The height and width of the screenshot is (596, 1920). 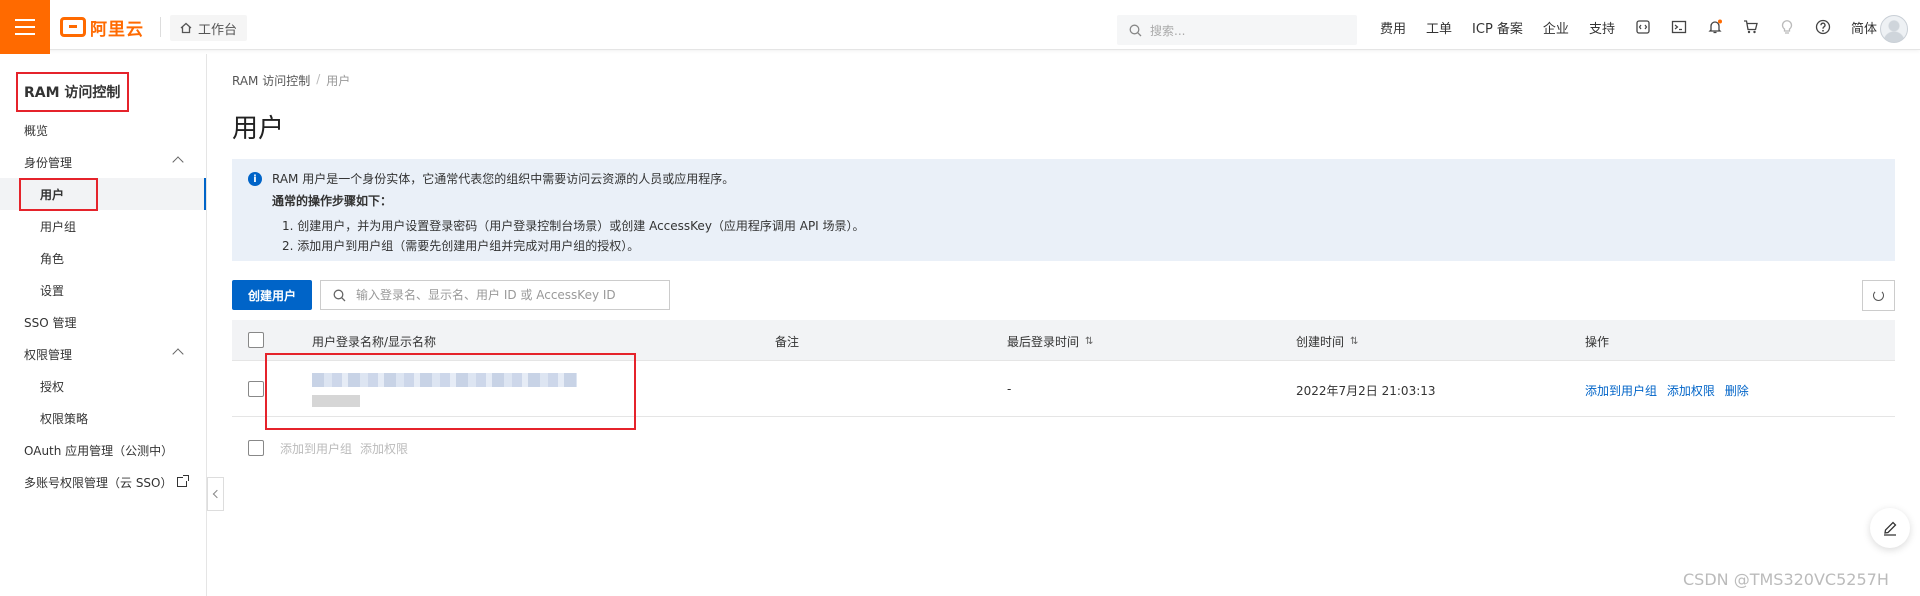 I want to click on add-to-group-link: 添加到用户组, so click(x=1621, y=391).